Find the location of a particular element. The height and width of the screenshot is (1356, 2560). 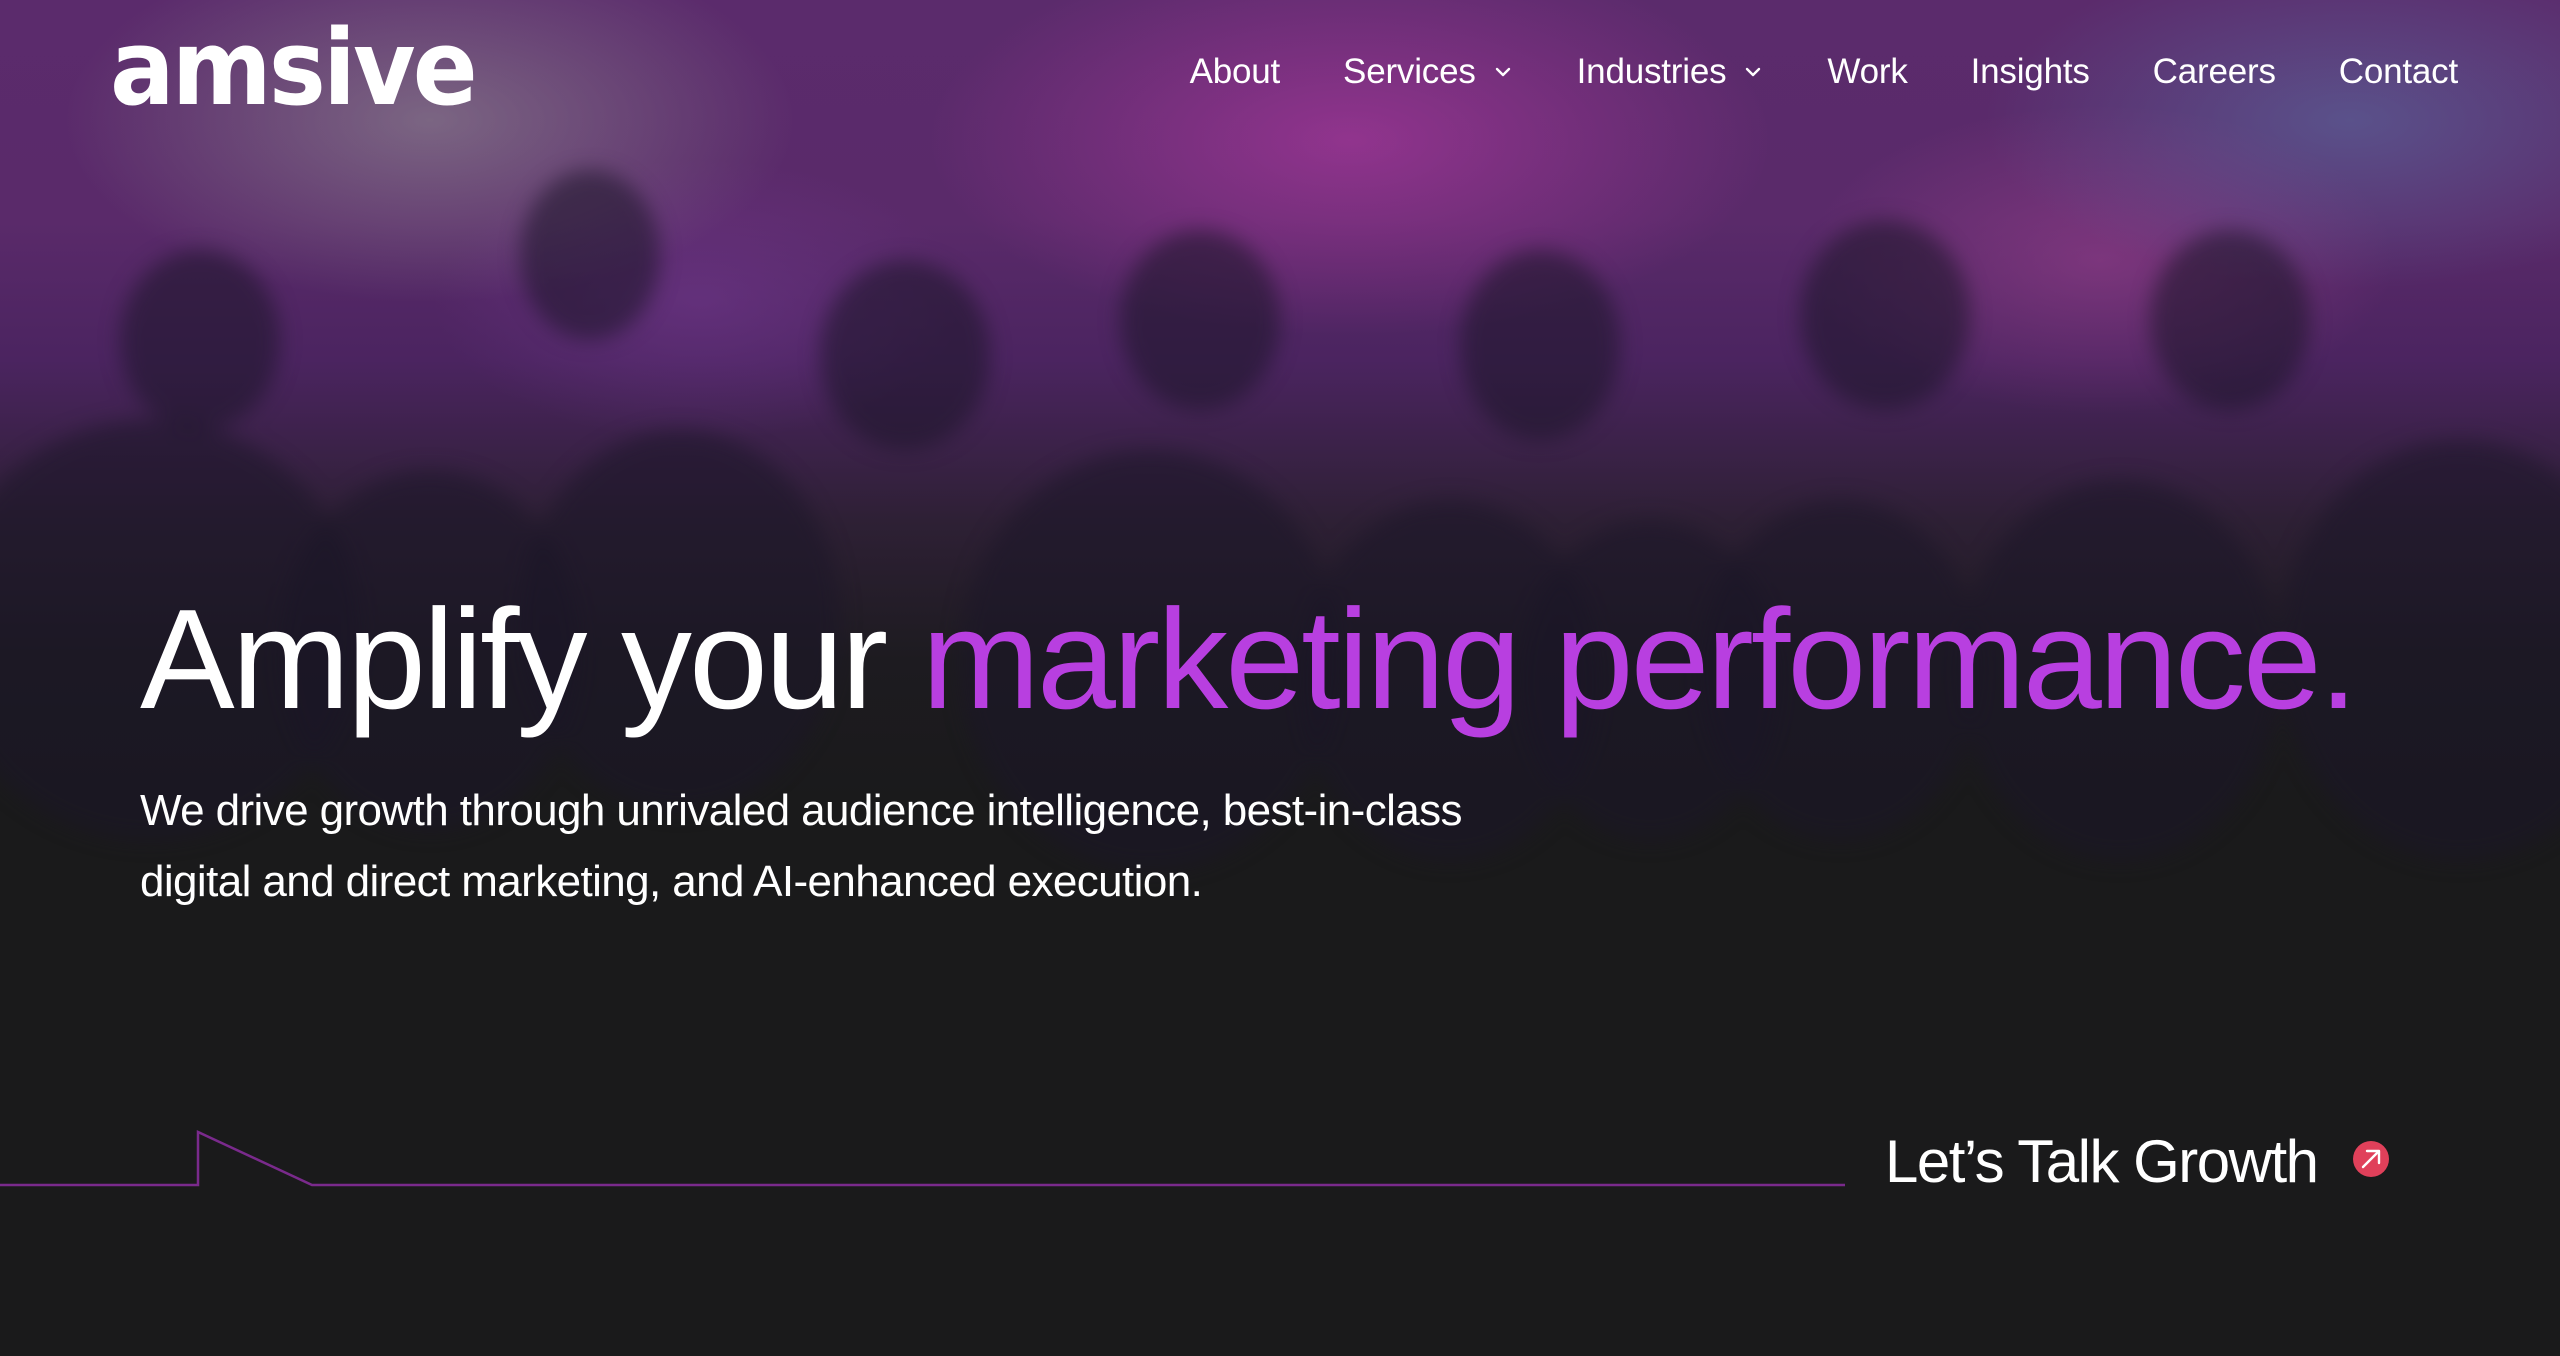

nav-item-label: Services is located at coordinates (1409, 71).